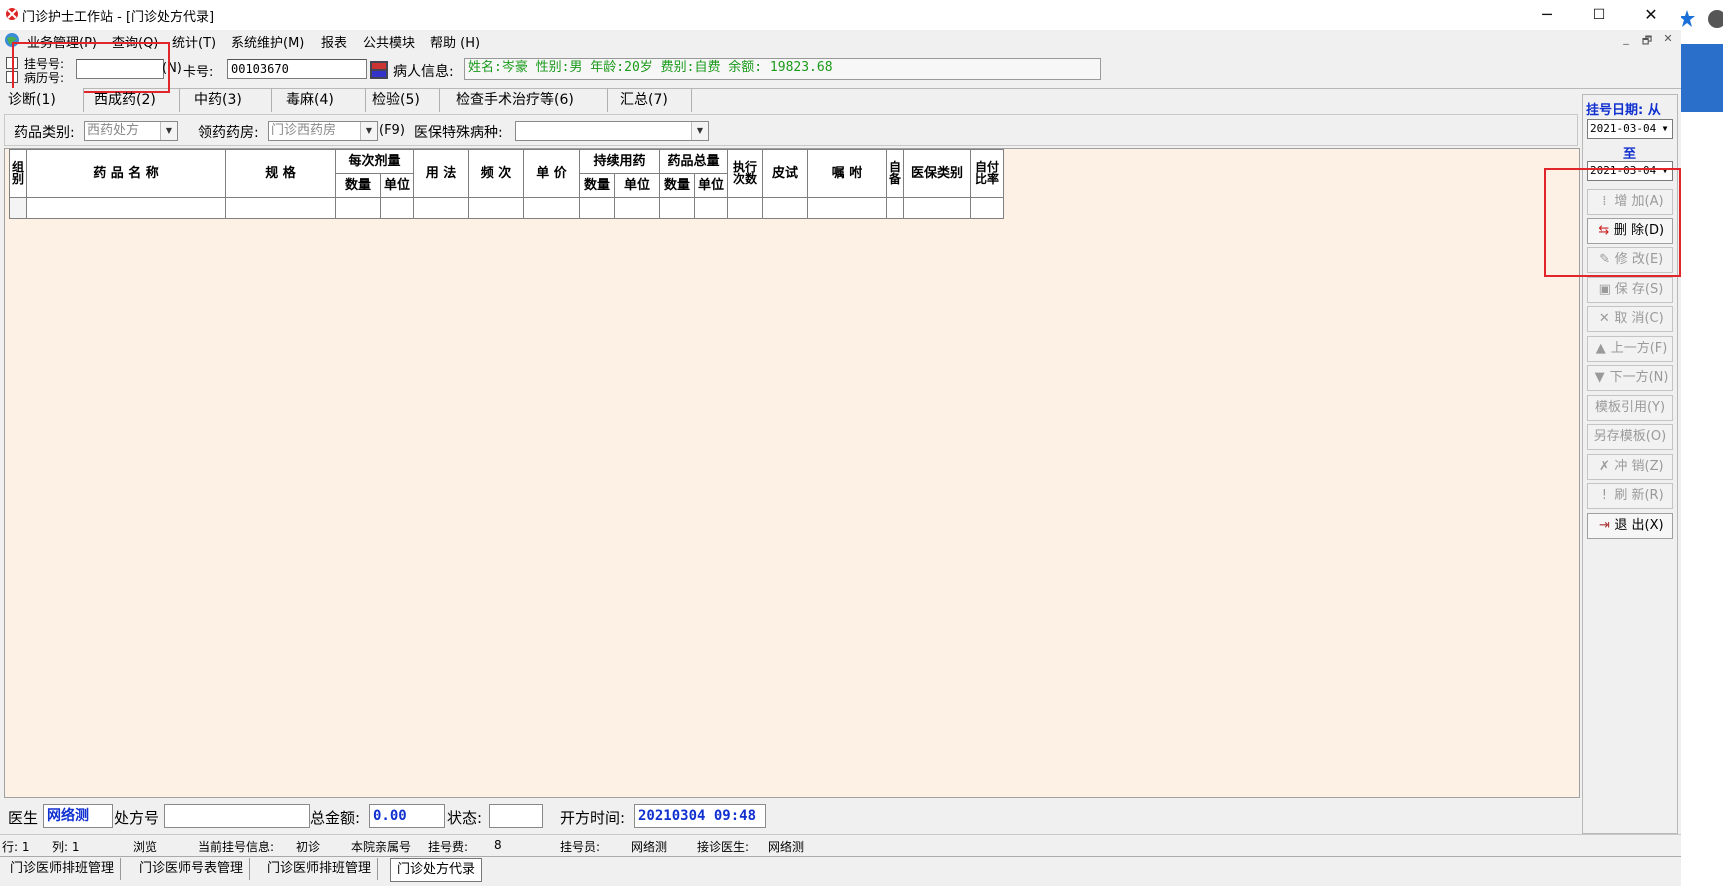  What do you see at coordinates (1599, 377) in the screenshot?
I see `arrow-down-icon: ▼` at bounding box center [1599, 377].